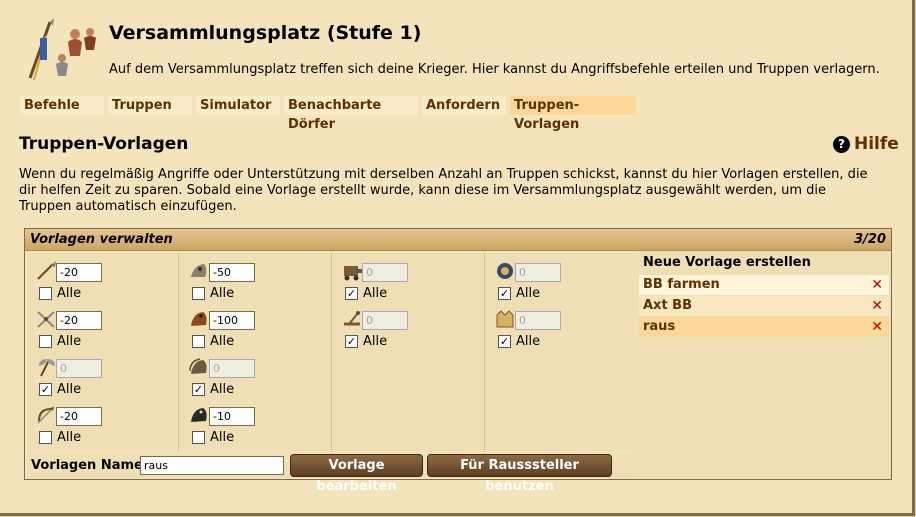 The height and width of the screenshot is (517, 916). I want to click on sword-icon, so click(46, 319).